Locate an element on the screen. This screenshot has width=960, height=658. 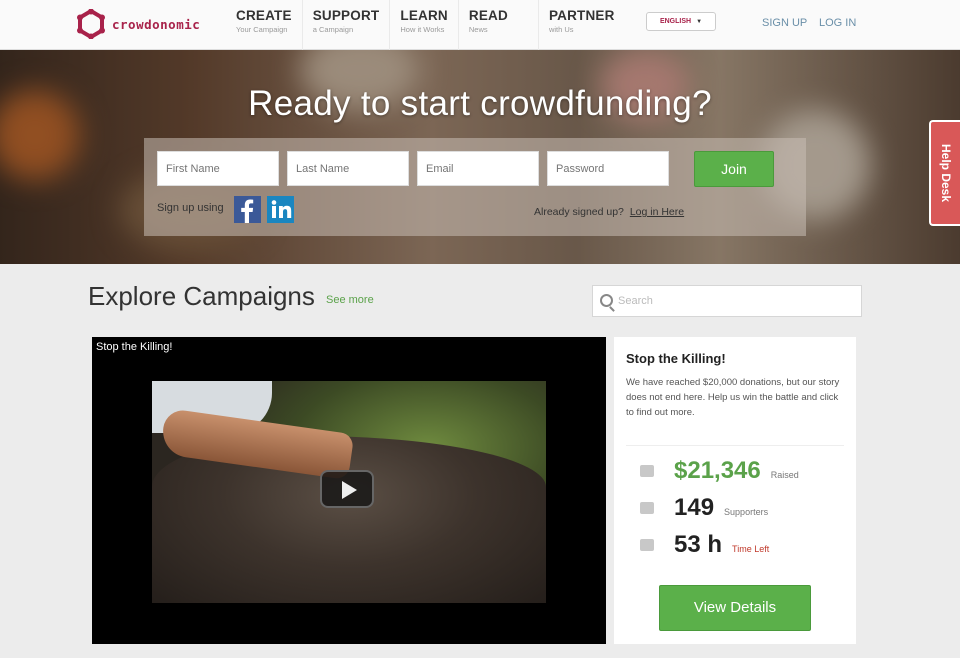
piggy-bank-icon is located at coordinates (647, 471).